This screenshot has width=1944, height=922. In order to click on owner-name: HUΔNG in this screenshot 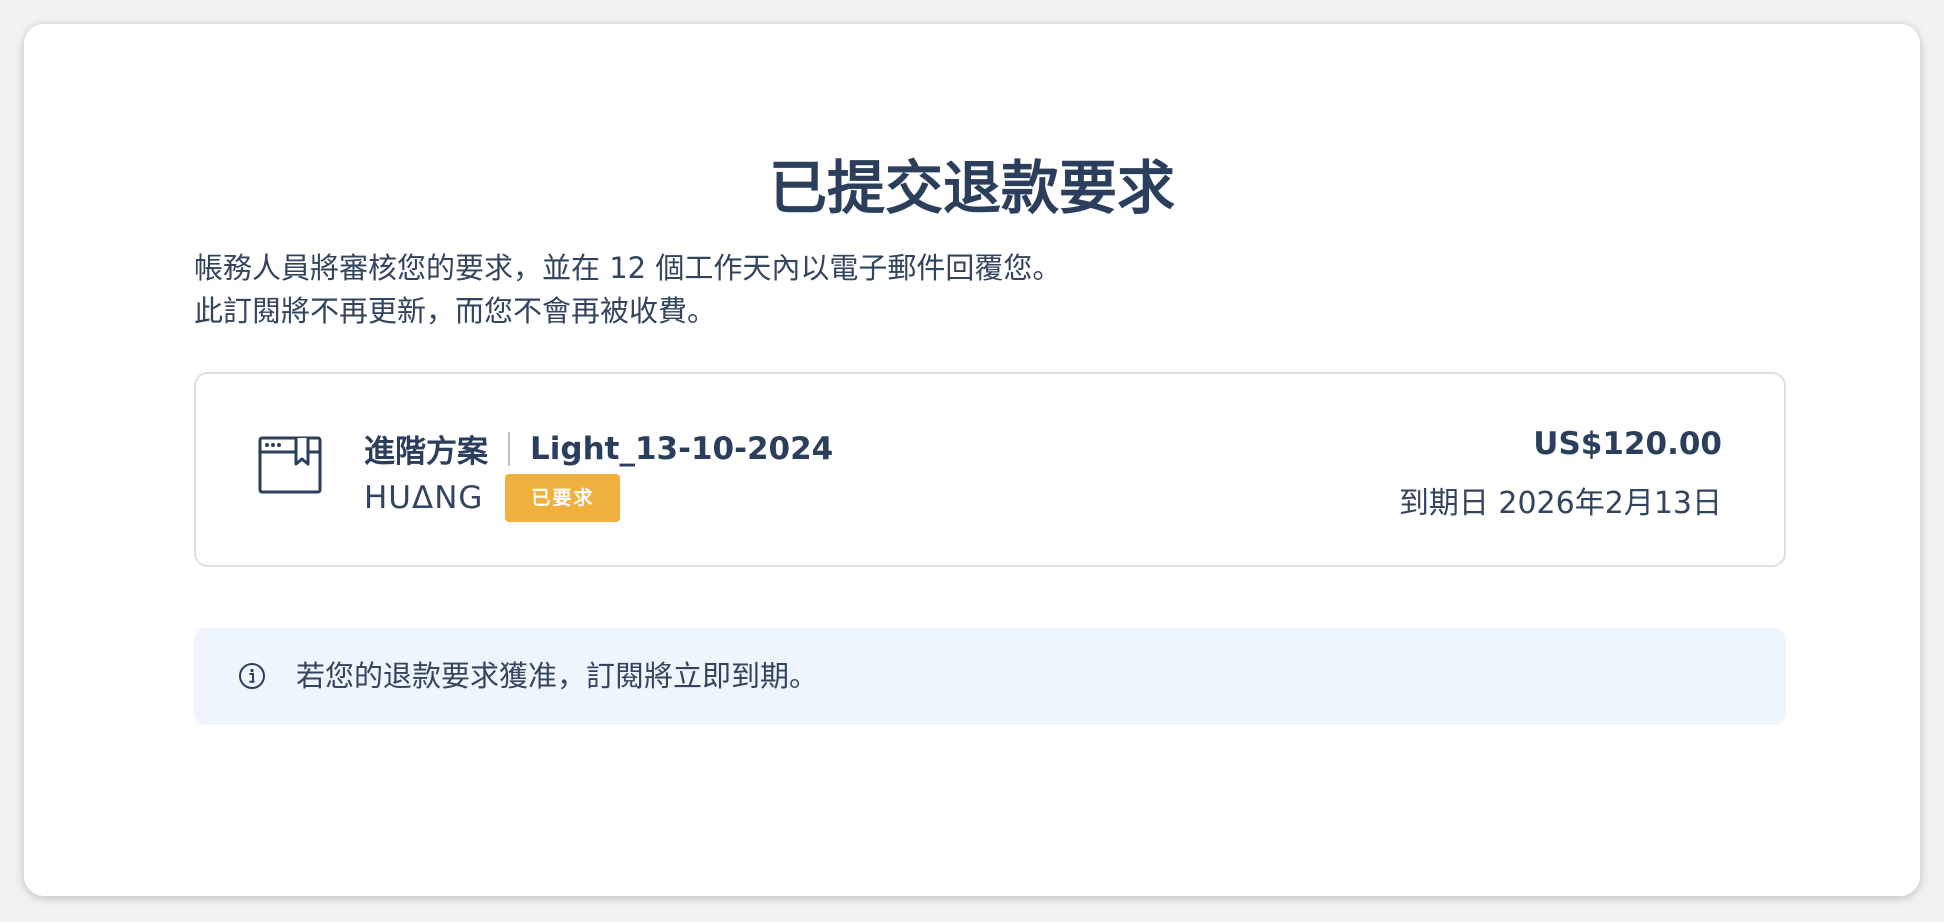, I will do `click(424, 498)`.